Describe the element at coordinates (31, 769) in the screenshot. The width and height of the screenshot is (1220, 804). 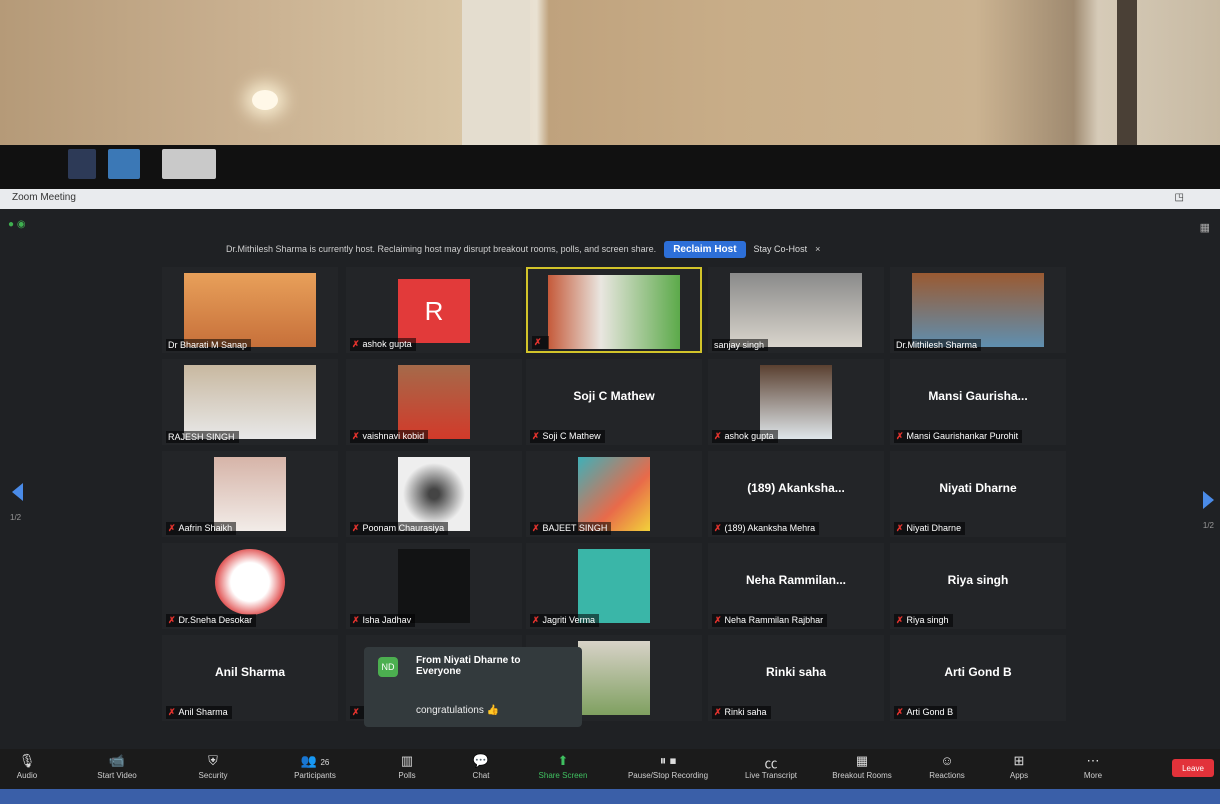
I see `audio-button: 🎙 Audio` at that location.